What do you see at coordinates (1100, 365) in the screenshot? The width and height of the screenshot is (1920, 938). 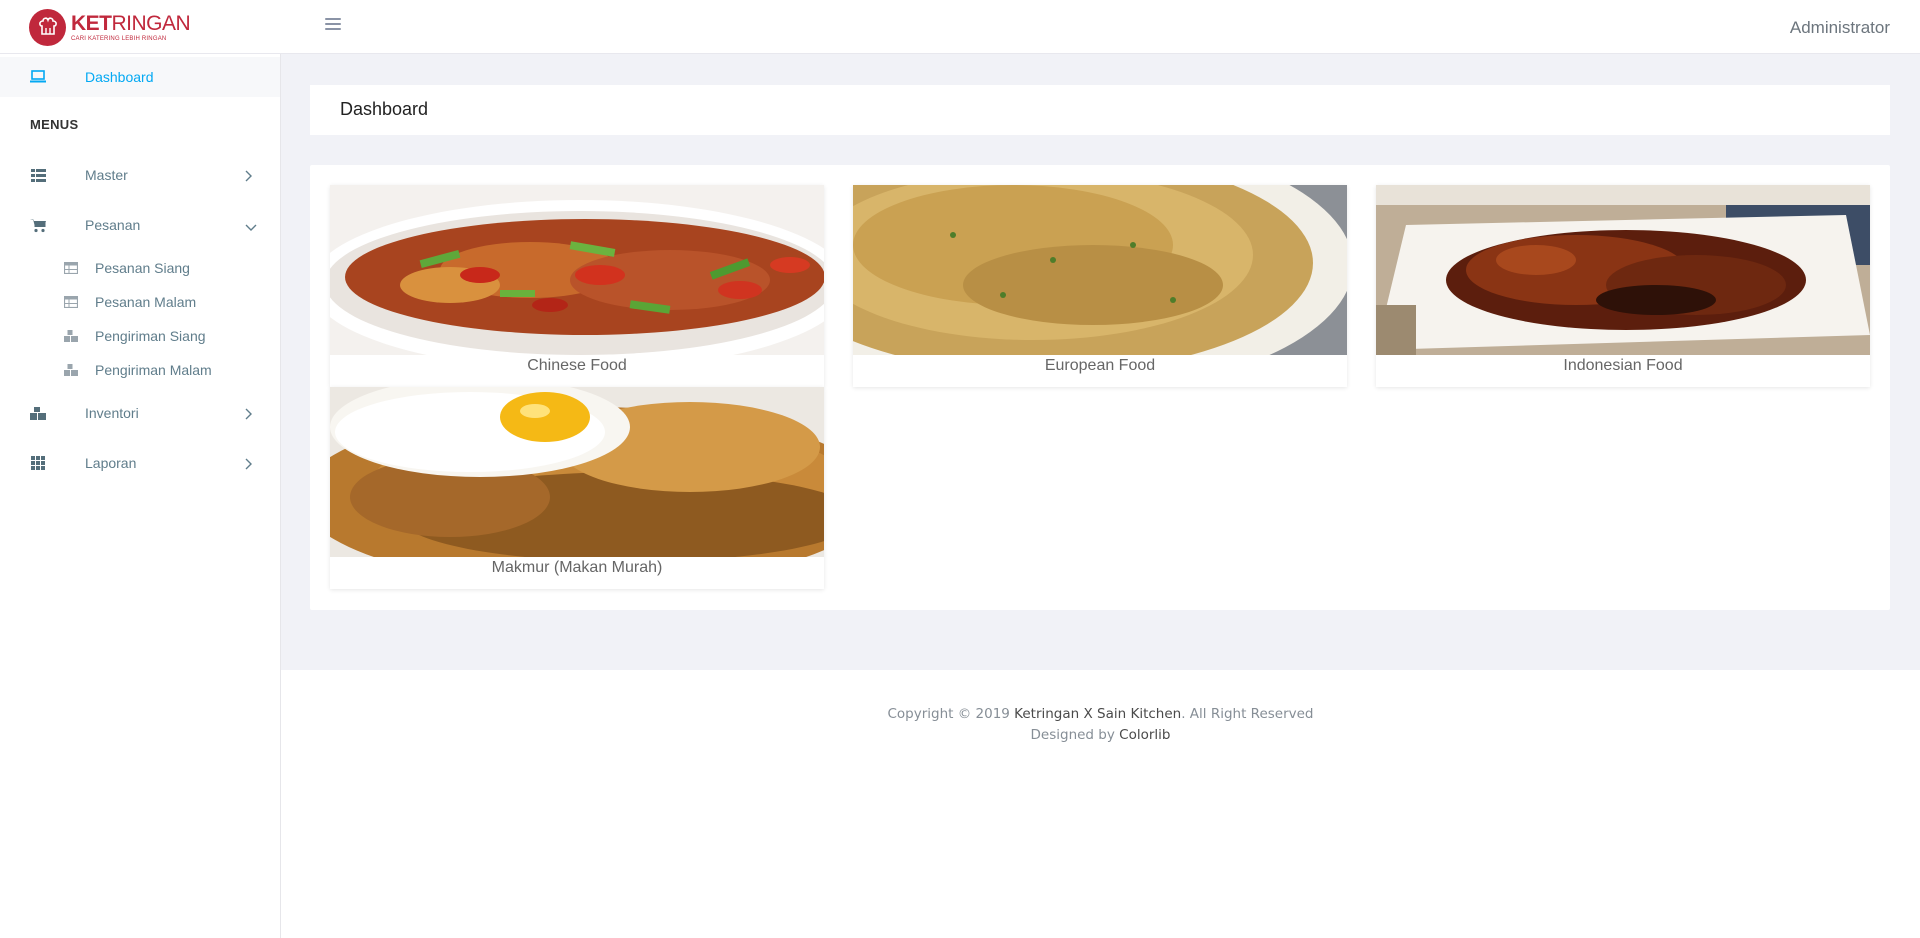 I see `food-card-title: European Food` at bounding box center [1100, 365].